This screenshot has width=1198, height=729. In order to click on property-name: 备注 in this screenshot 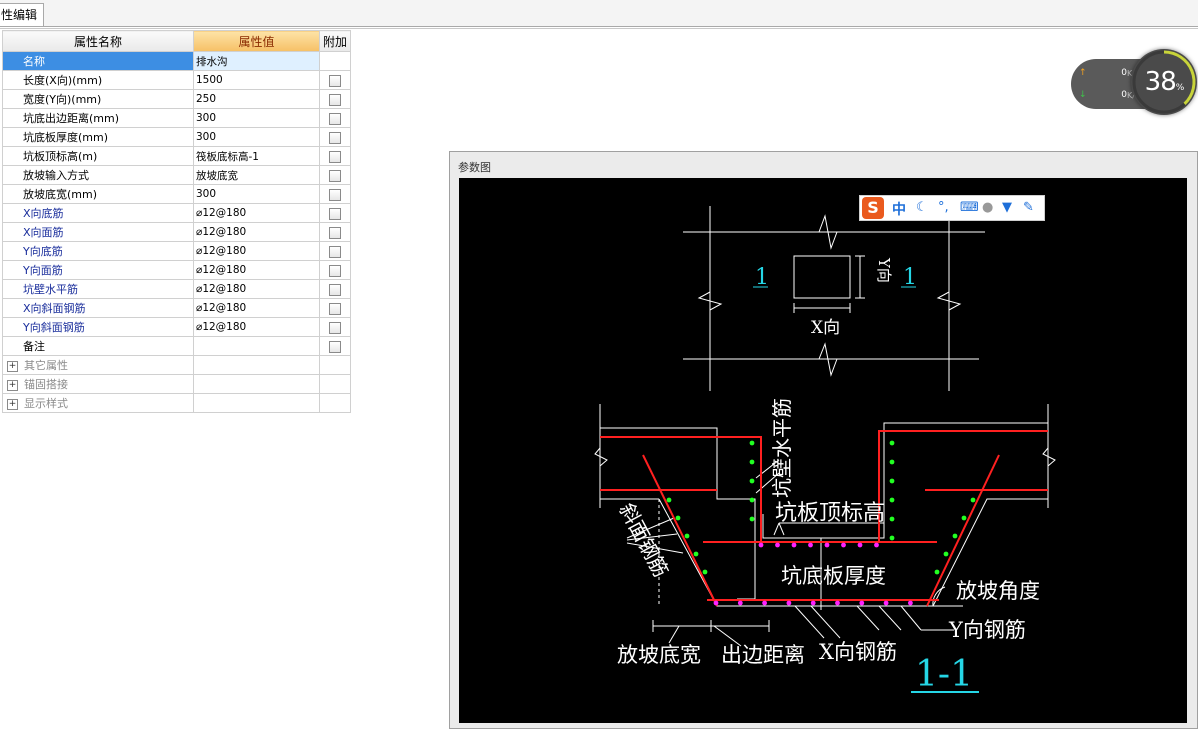, I will do `click(98, 346)`.